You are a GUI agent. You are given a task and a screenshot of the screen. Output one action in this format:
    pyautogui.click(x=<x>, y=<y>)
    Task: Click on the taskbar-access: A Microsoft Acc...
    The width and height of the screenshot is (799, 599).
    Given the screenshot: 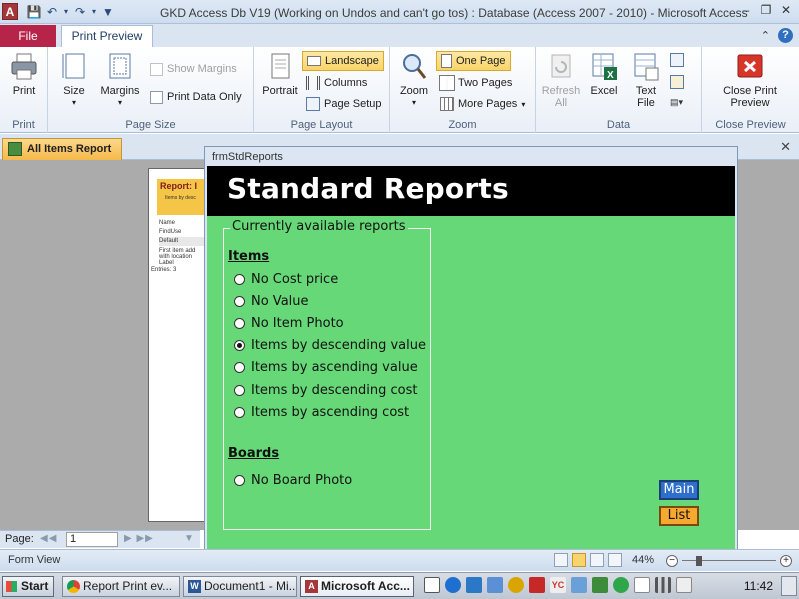 What is the action you would take?
    pyautogui.click(x=357, y=586)
    